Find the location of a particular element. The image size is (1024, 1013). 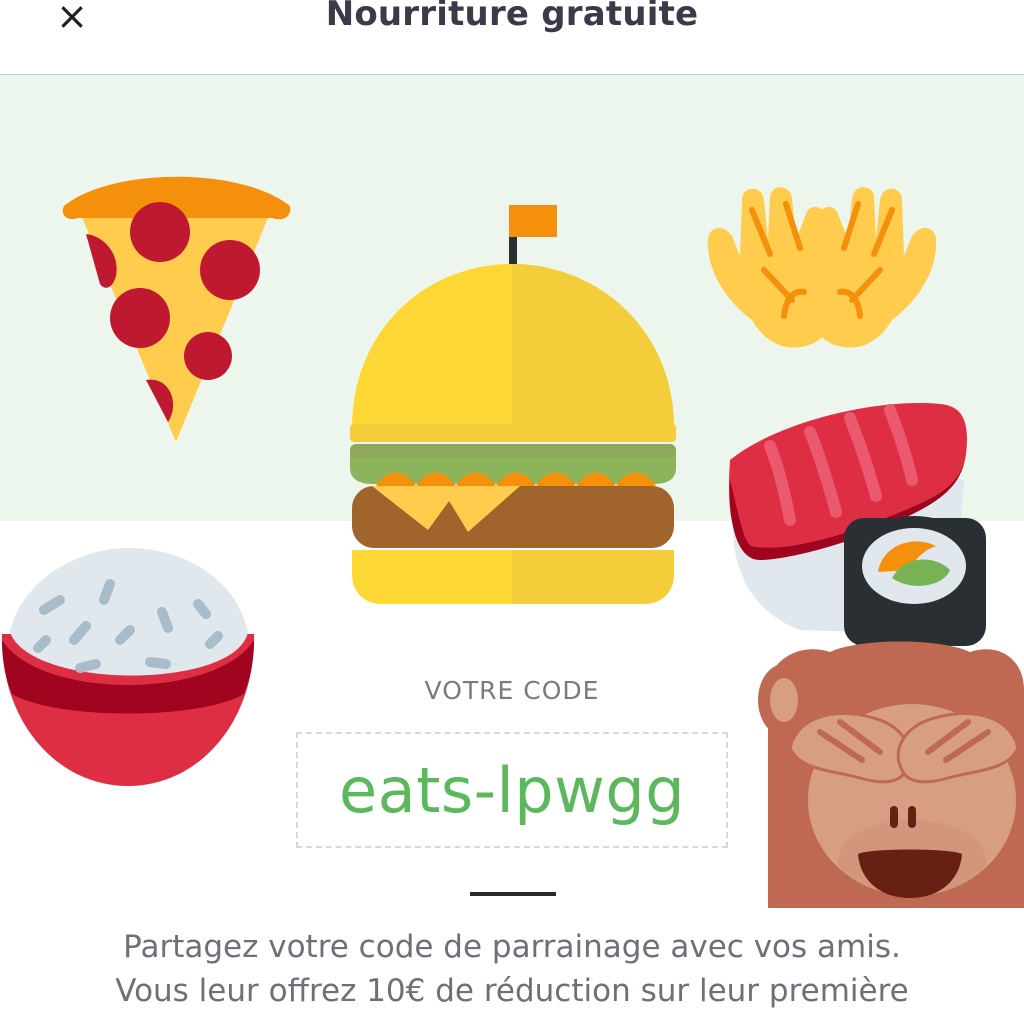

header: × Nourriture gratuite is located at coordinates (512, 37).